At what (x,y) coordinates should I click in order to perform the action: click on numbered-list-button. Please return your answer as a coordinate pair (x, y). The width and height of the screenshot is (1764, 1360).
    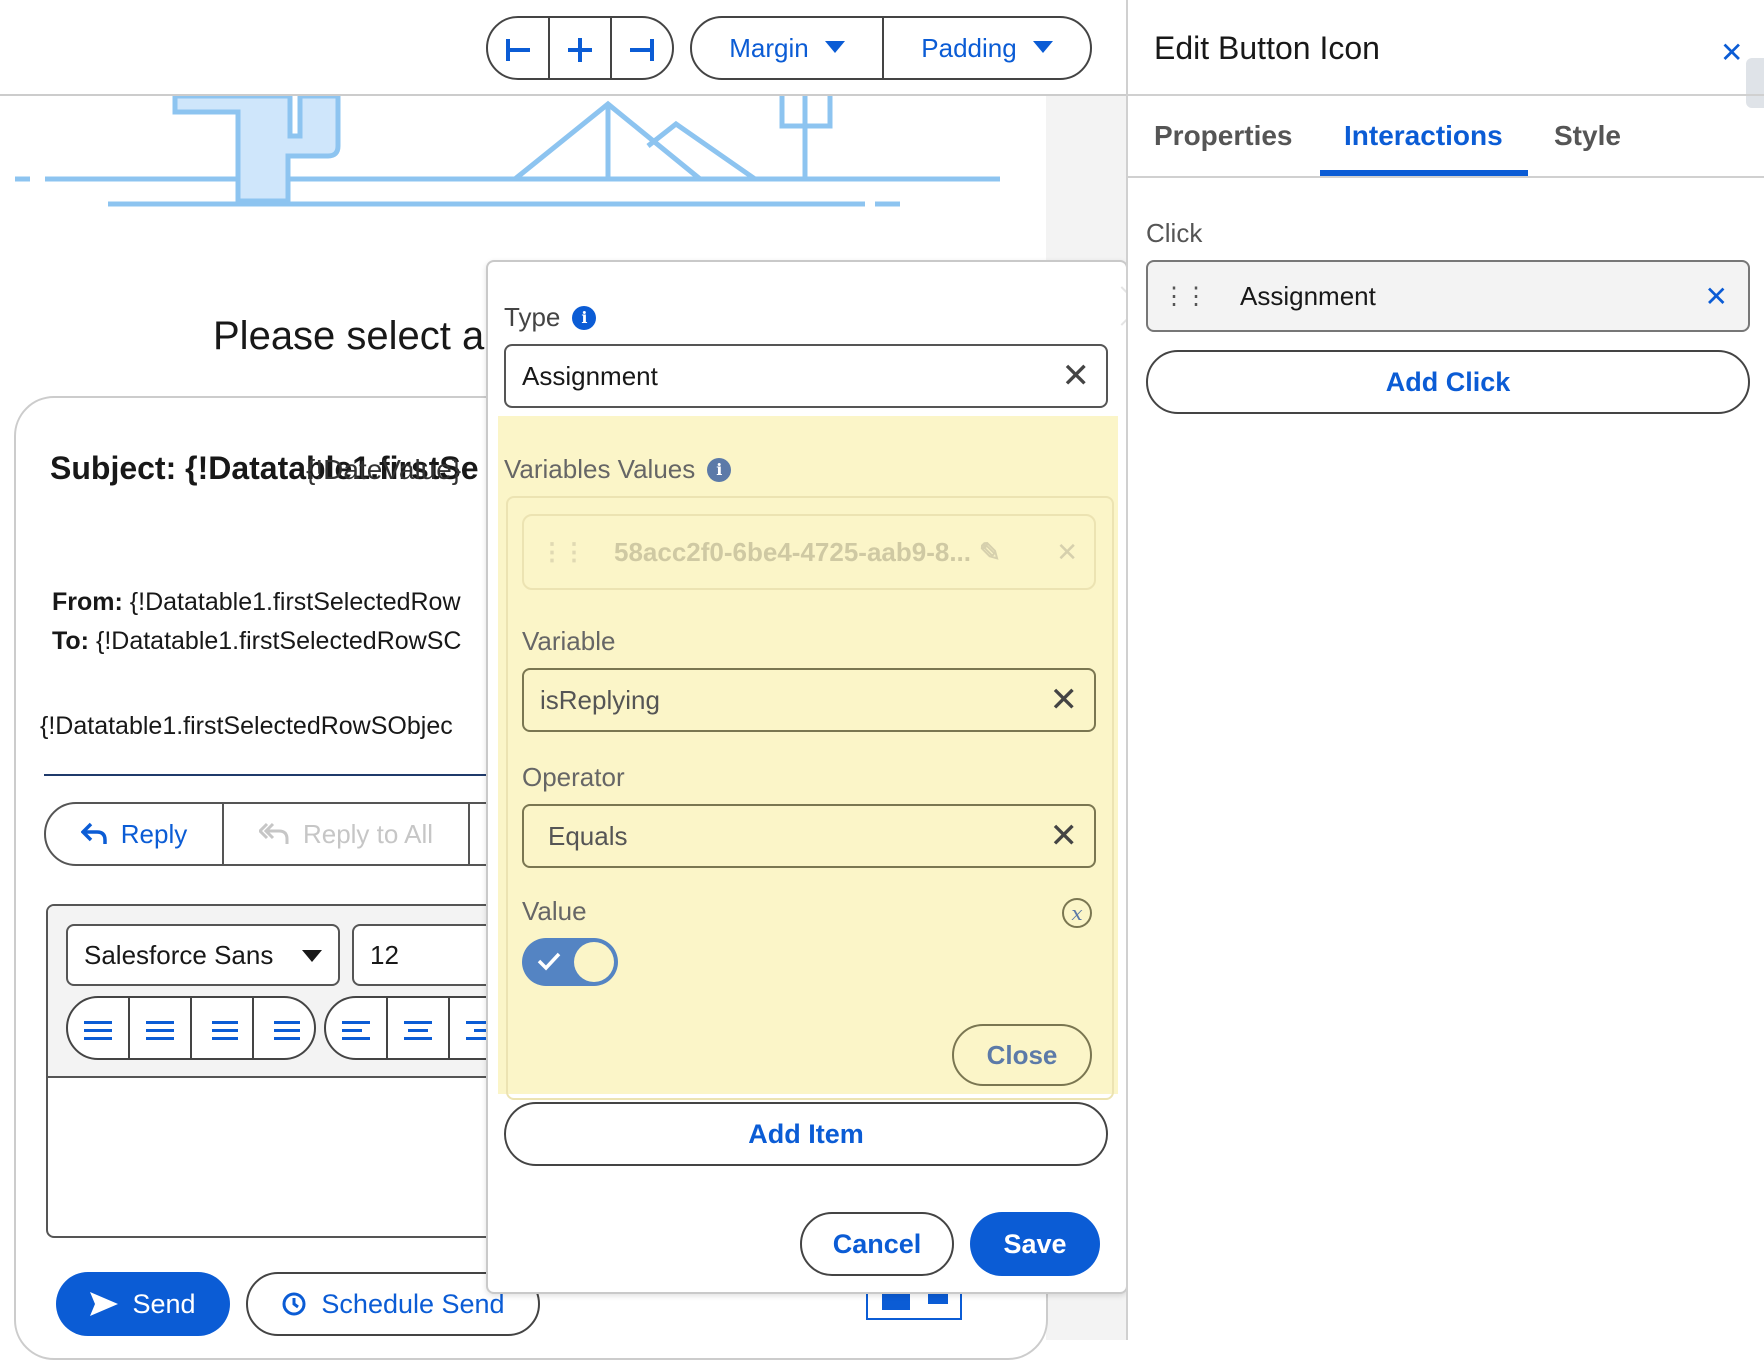
    Looking at the image, I should click on (161, 1028).